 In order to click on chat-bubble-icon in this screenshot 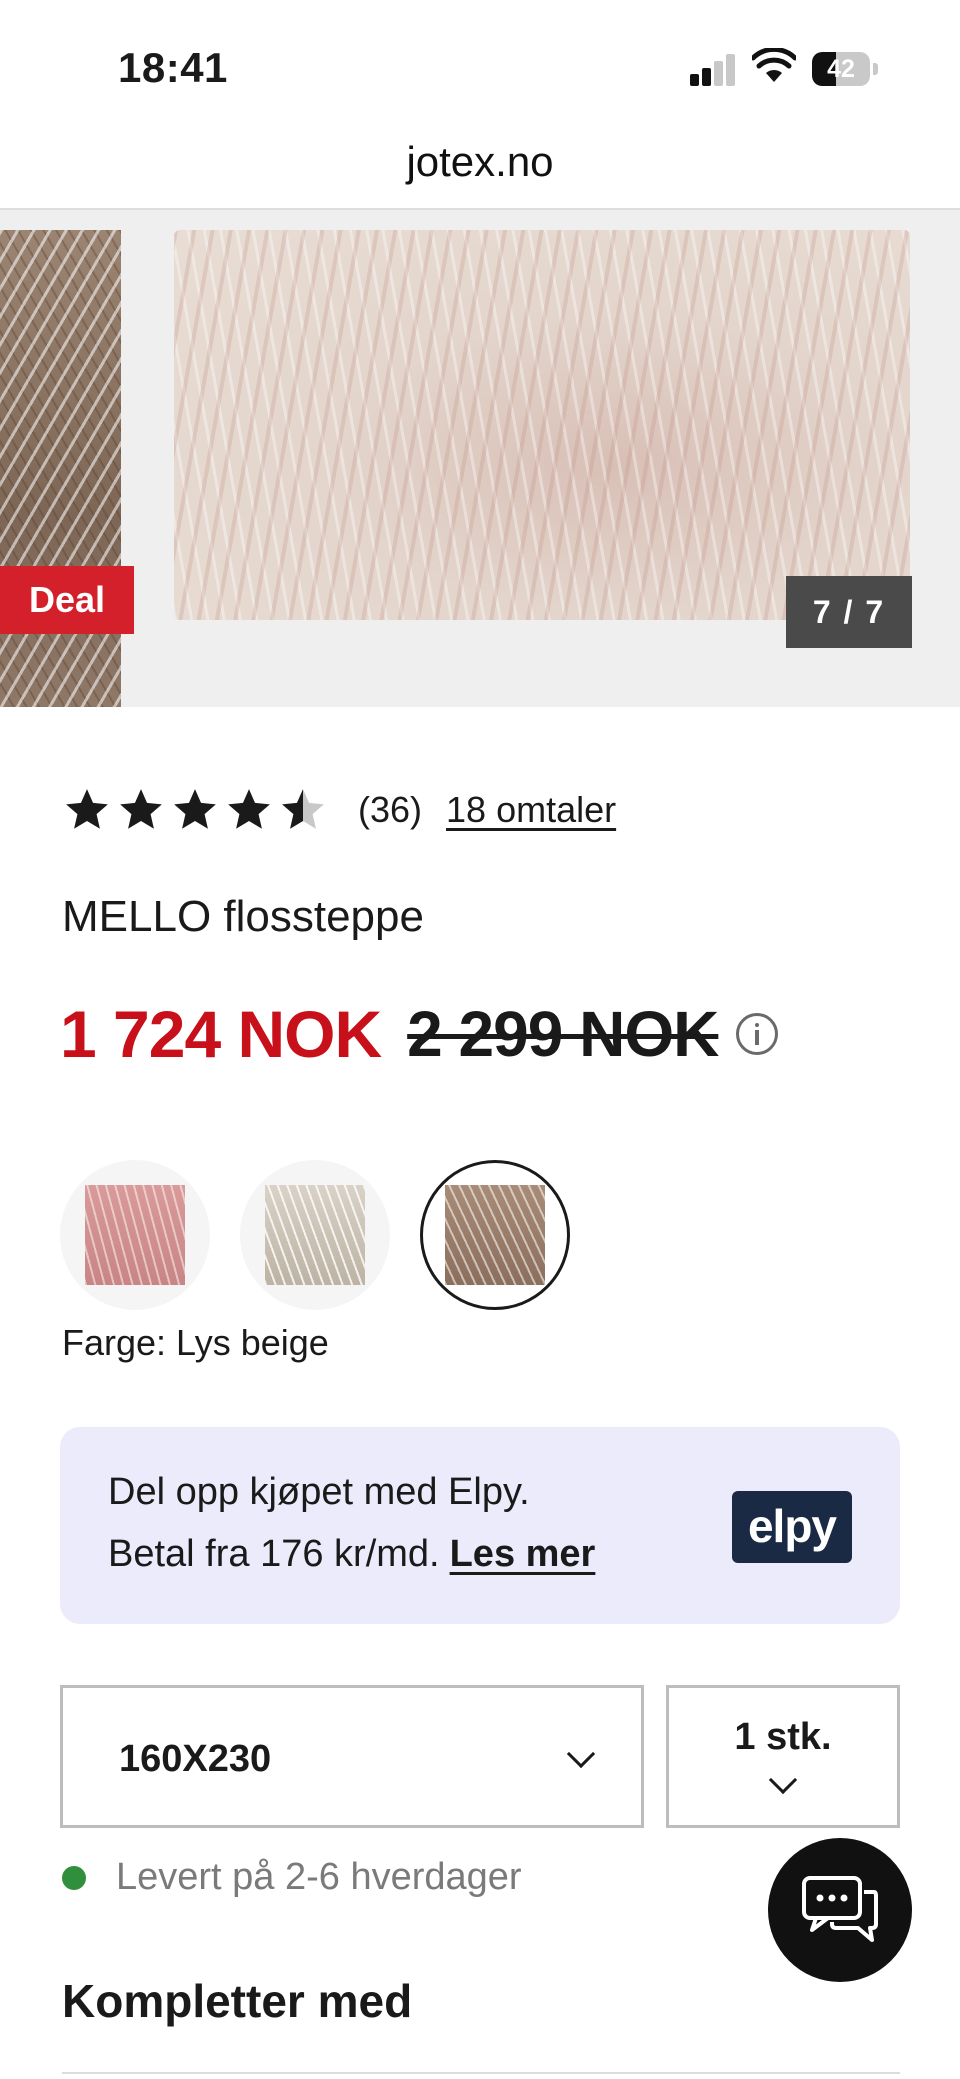, I will do `click(840, 1909)`.